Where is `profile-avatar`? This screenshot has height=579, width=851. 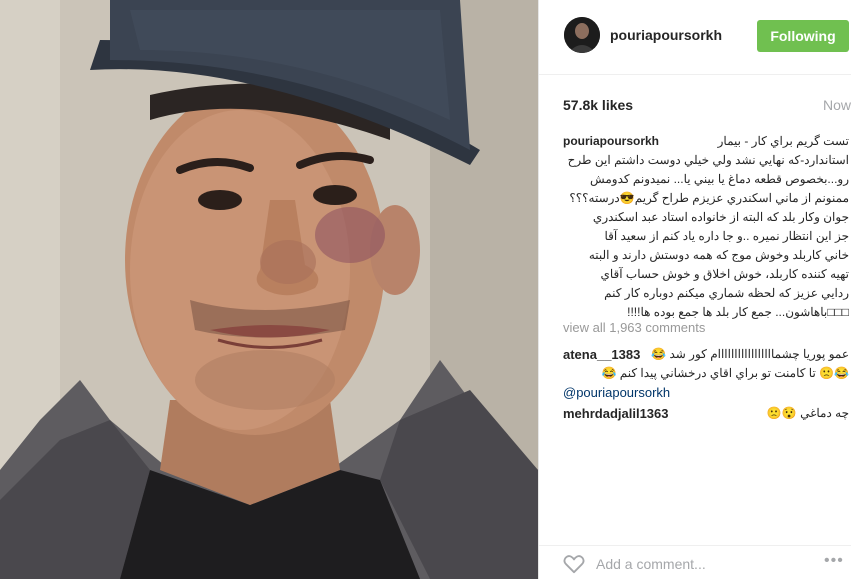 profile-avatar is located at coordinates (582, 35).